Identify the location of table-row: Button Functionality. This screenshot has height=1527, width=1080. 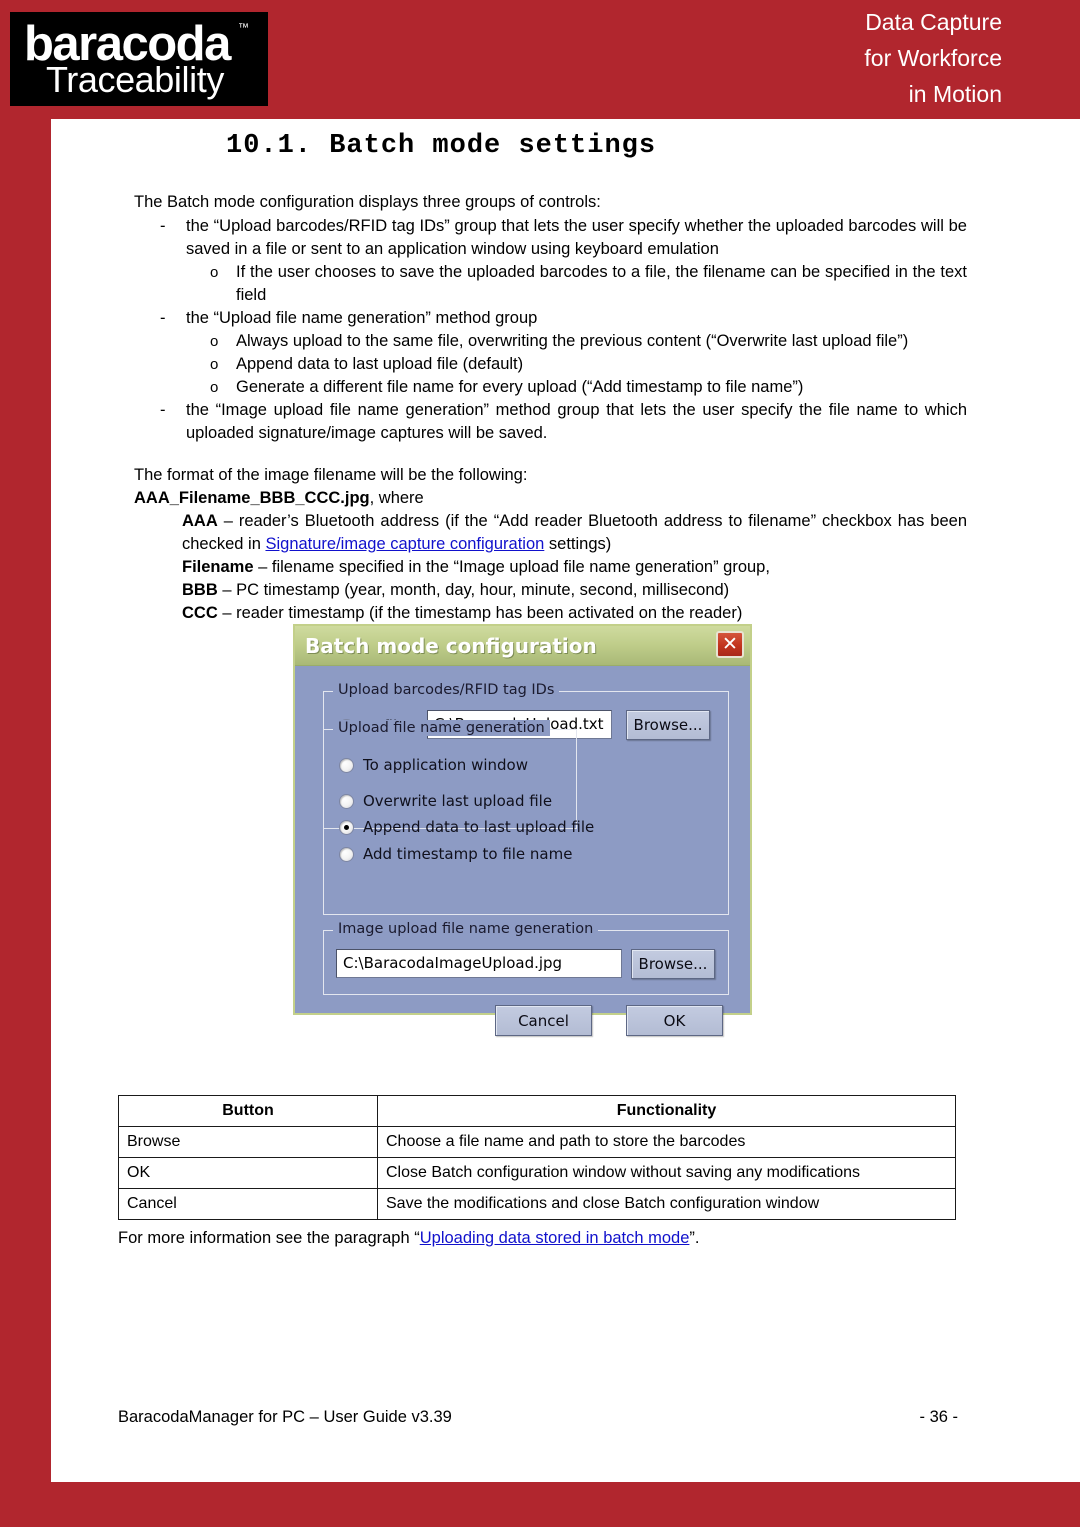
(537, 1111).